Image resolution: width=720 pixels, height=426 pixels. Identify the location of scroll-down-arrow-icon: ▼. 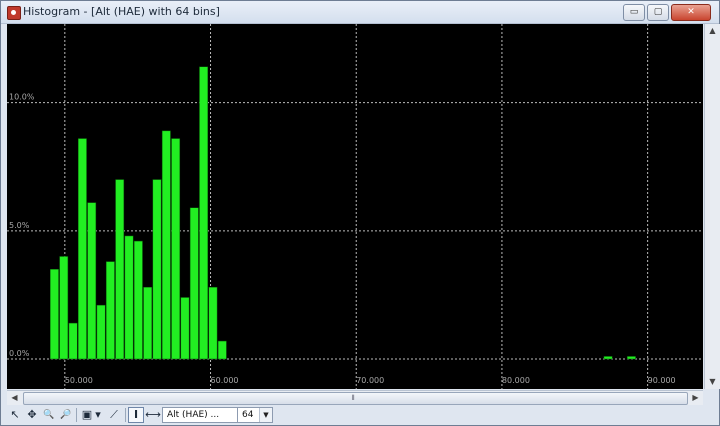
(712, 382).